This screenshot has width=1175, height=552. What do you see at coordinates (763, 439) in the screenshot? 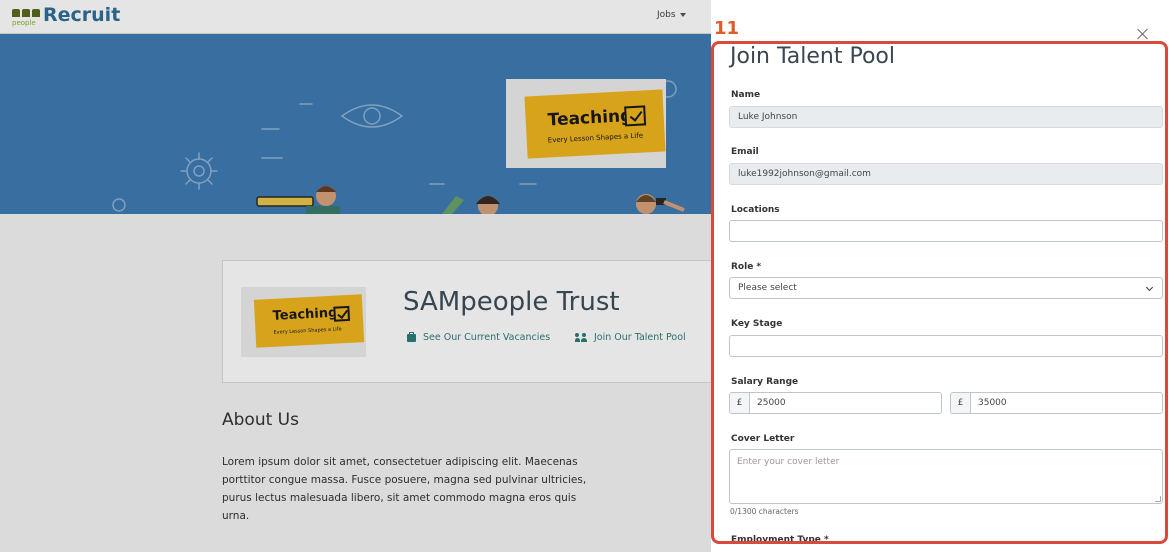
I see `cover-letter-label: Cover Letter` at bounding box center [763, 439].